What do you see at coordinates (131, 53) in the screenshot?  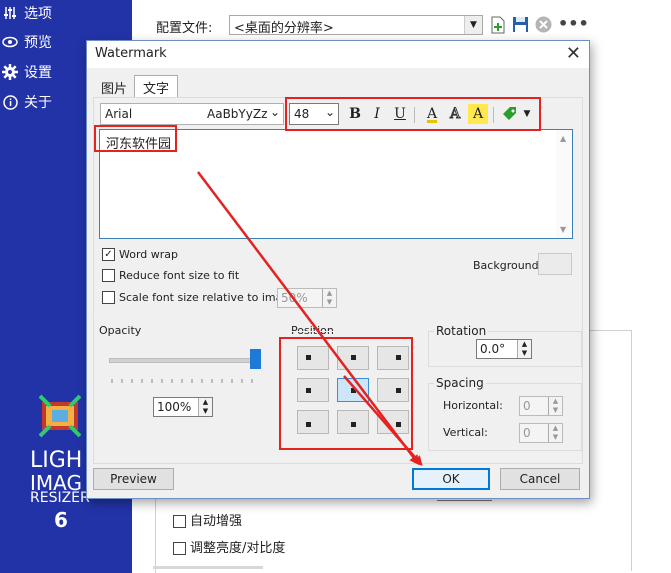 I see `dialog-title: Watermark` at bounding box center [131, 53].